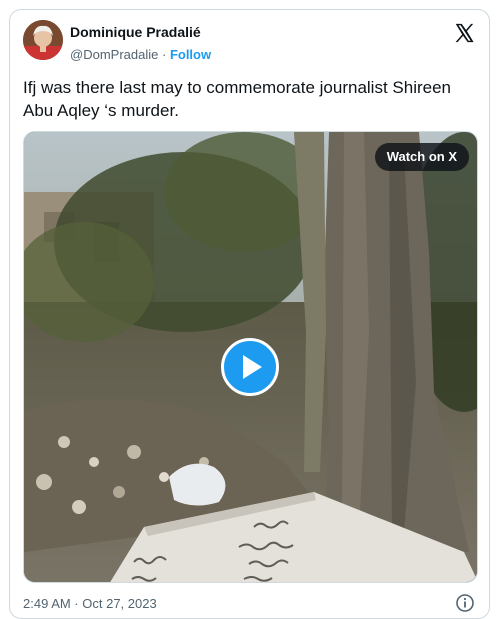 The height and width of the screenshot is (619, 501). Describe the element at coordinates (464, 33) in the screenshot. I see `x-logo-icon` at that location.